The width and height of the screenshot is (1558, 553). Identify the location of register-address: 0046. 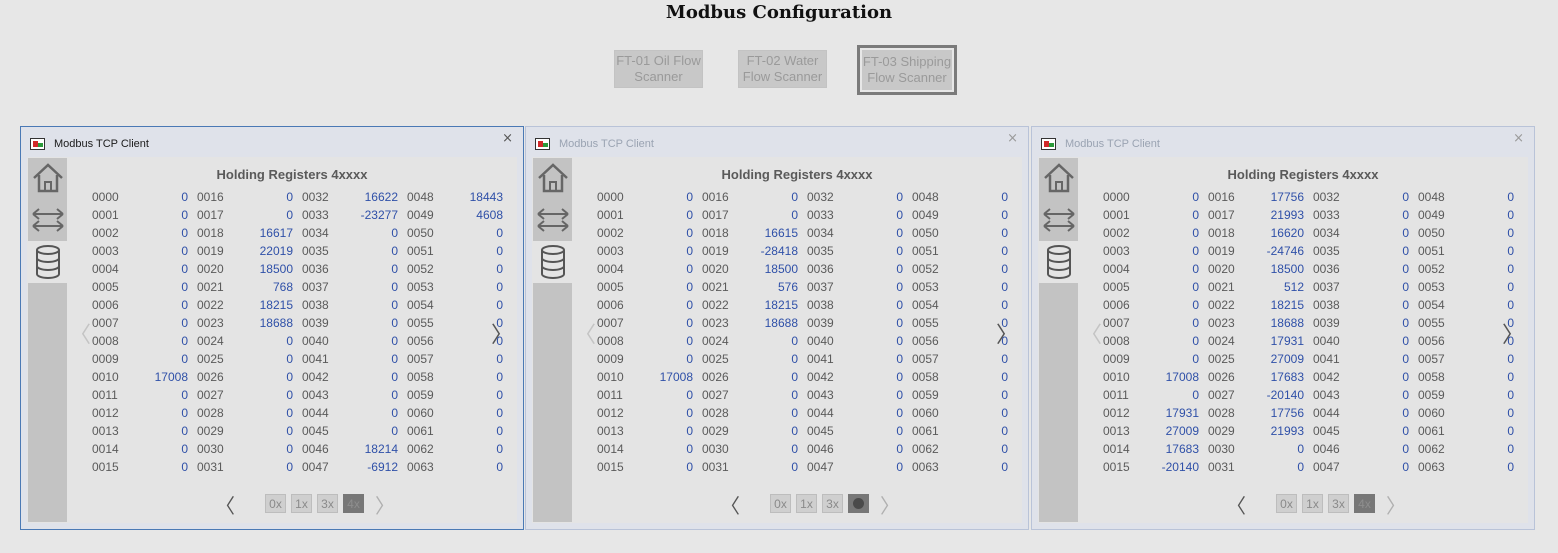
(820, 449).